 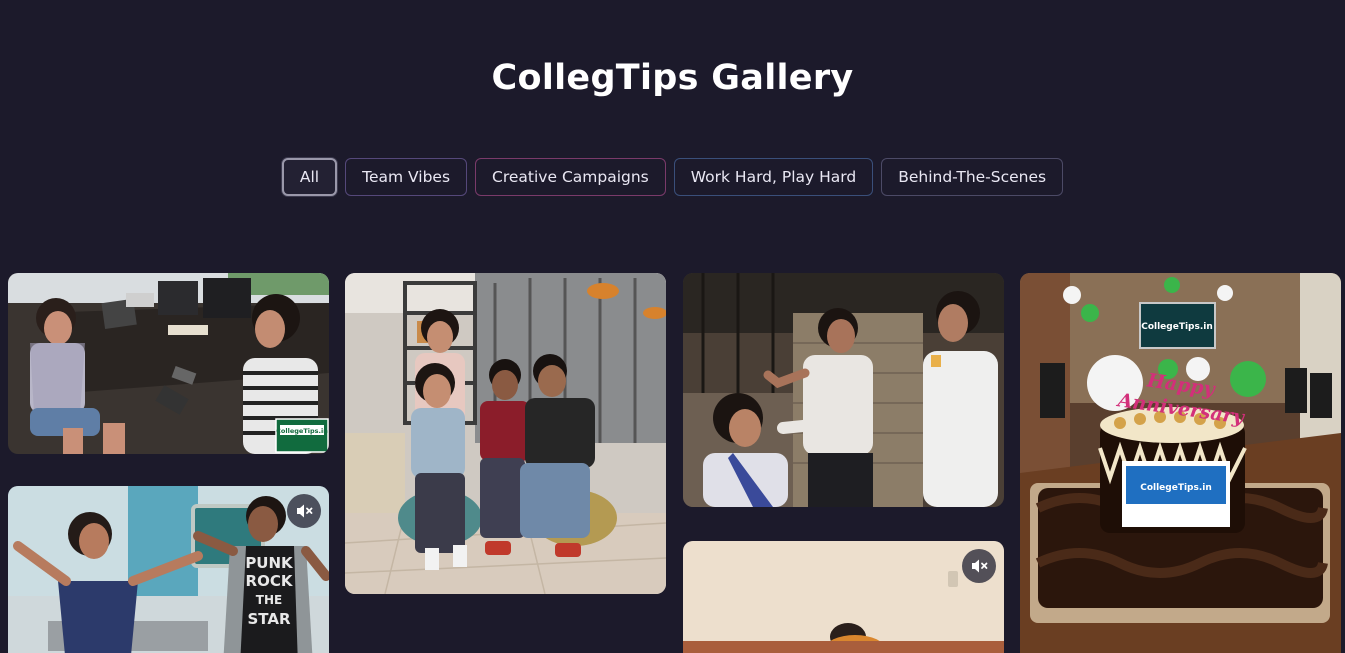 I want to click on filter-all-button: All, so click(x=309, y=177).